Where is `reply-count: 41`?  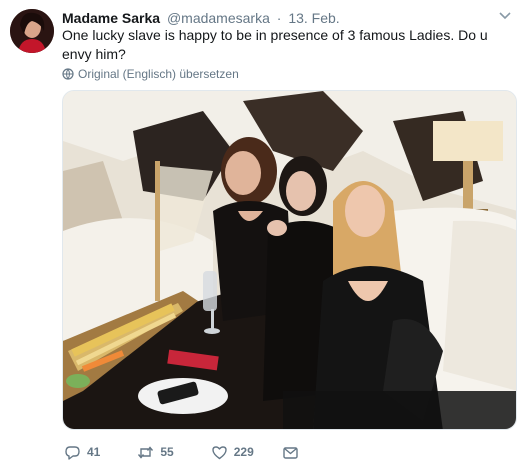 reply-count: 41 is located at coordinates (94, 452).